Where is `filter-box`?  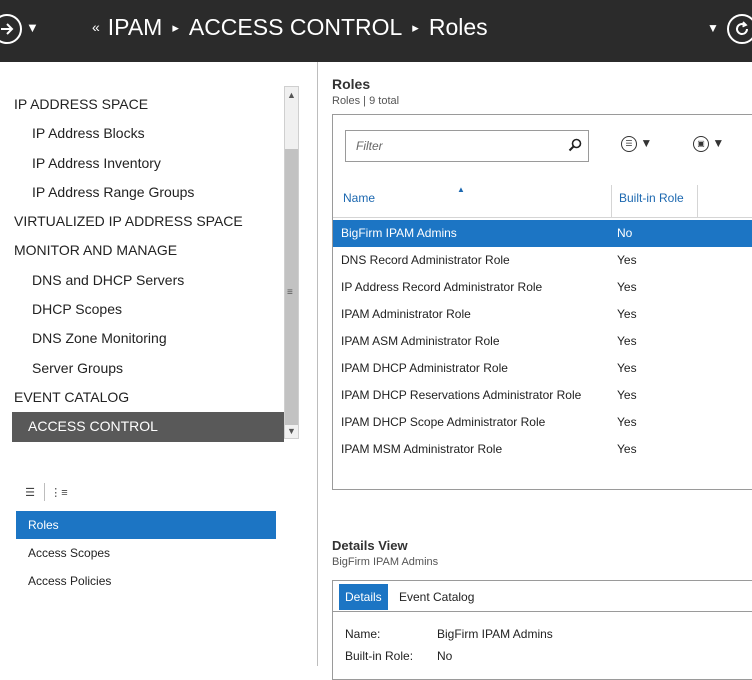
filter-box is located at coordinates (467, 146).